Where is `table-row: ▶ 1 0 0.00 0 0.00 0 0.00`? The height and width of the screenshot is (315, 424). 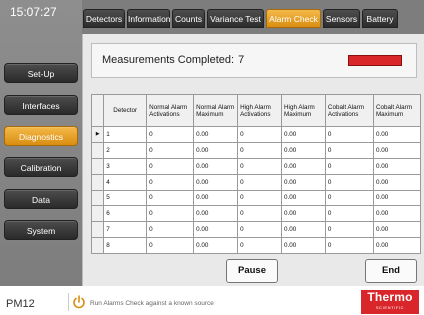
table-row: ▶ 1 0 0.00 0 0.00 0 0.00 is located at coordinates (256, 134).